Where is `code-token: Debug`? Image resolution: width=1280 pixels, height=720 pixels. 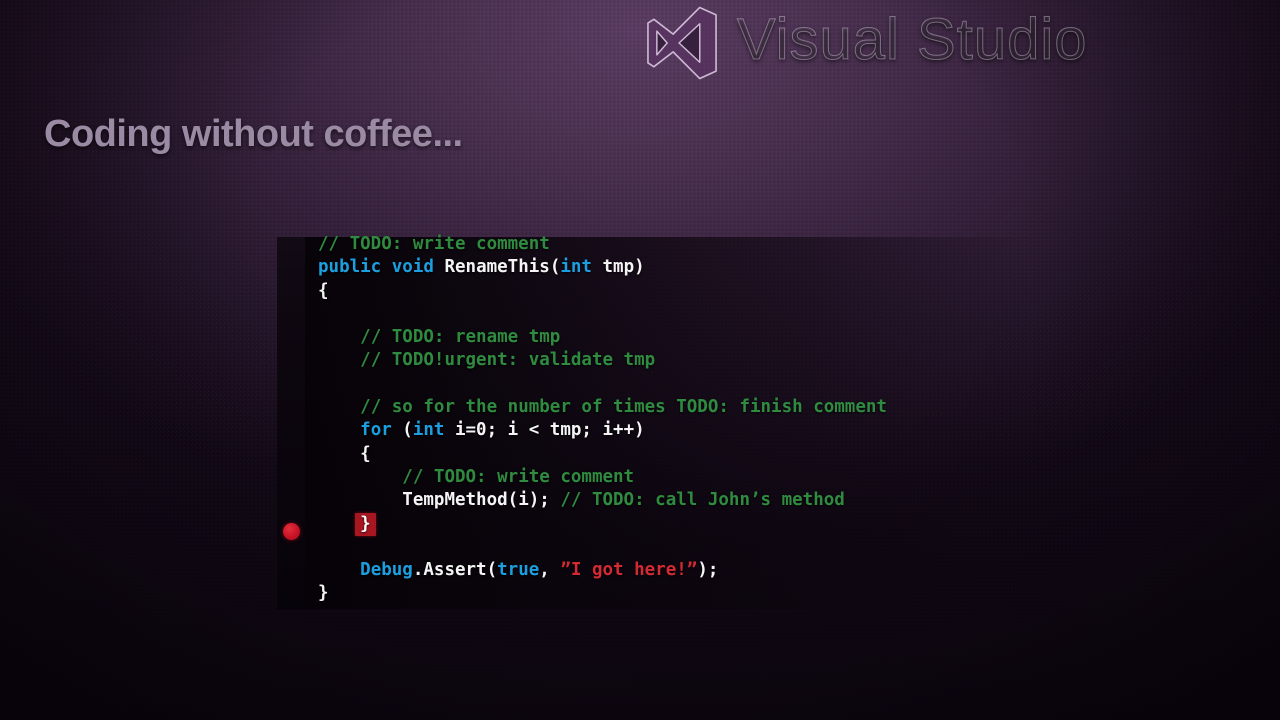
code-token: Debug is located at coordinates (386, 570).